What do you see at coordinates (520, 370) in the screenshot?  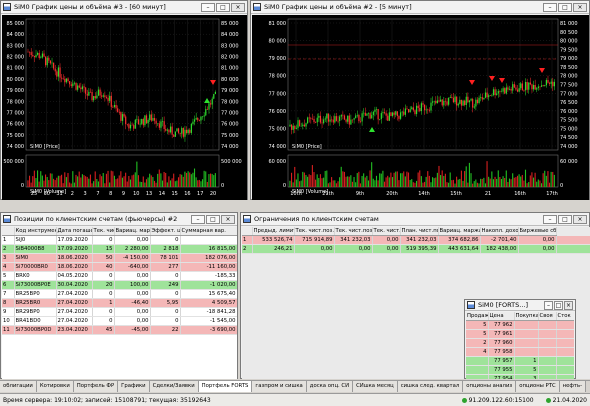 I see `orderbook-level: 77 955 5` at bounding box center [520, 370].